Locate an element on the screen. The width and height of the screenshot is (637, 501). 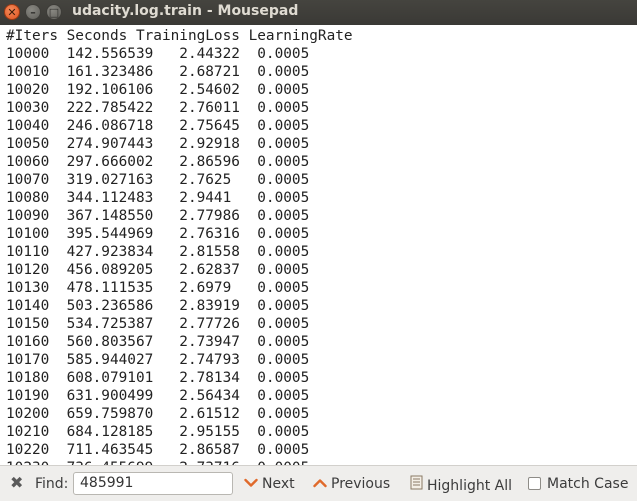
find-label: Find: is located at coordinates (52, 484).